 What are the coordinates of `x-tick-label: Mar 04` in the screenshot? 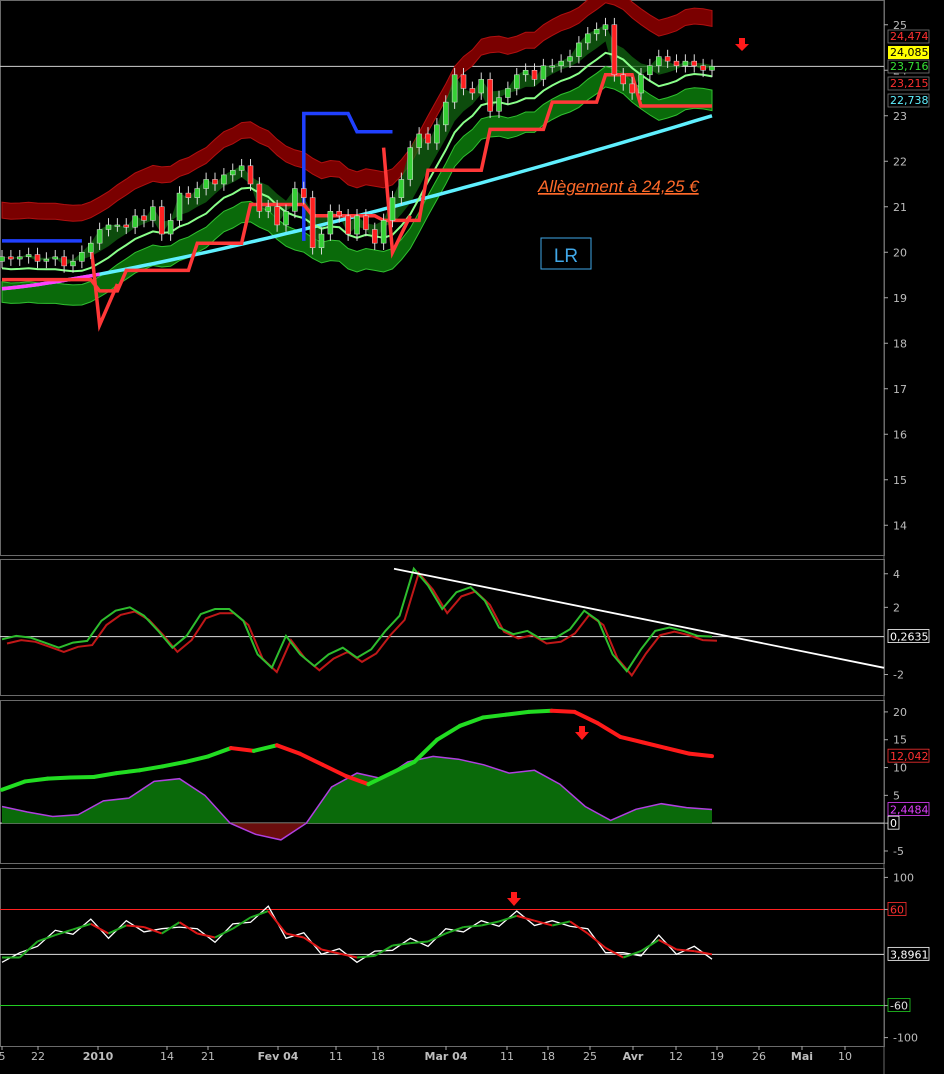 It's located at (446, 1056).